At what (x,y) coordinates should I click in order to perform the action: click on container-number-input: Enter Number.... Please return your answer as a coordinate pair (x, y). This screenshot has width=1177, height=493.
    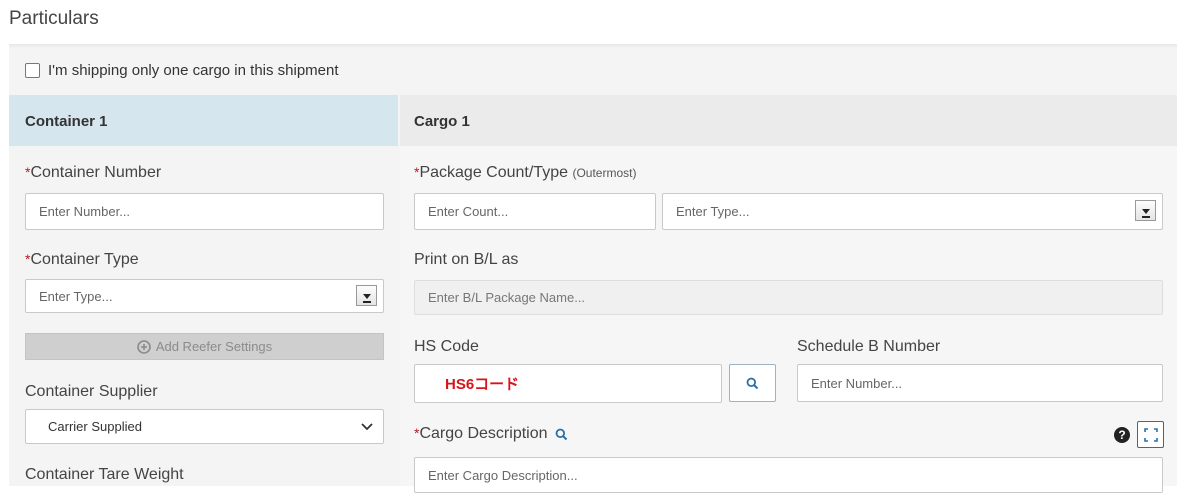
    Looking at the image, I should click on (204, 211).